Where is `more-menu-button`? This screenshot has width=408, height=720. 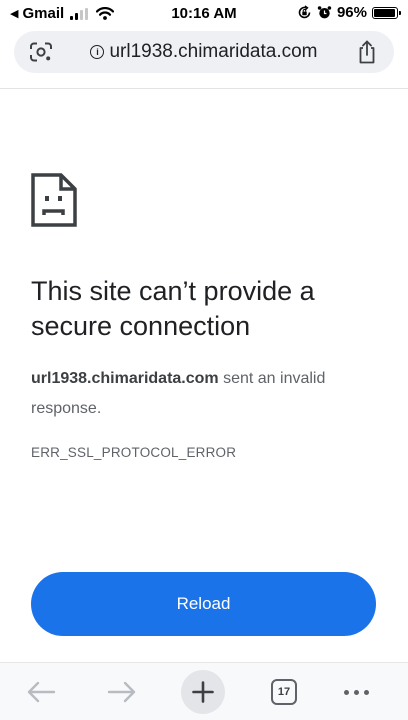 more-menu-button is located at coordinates (356, 692).